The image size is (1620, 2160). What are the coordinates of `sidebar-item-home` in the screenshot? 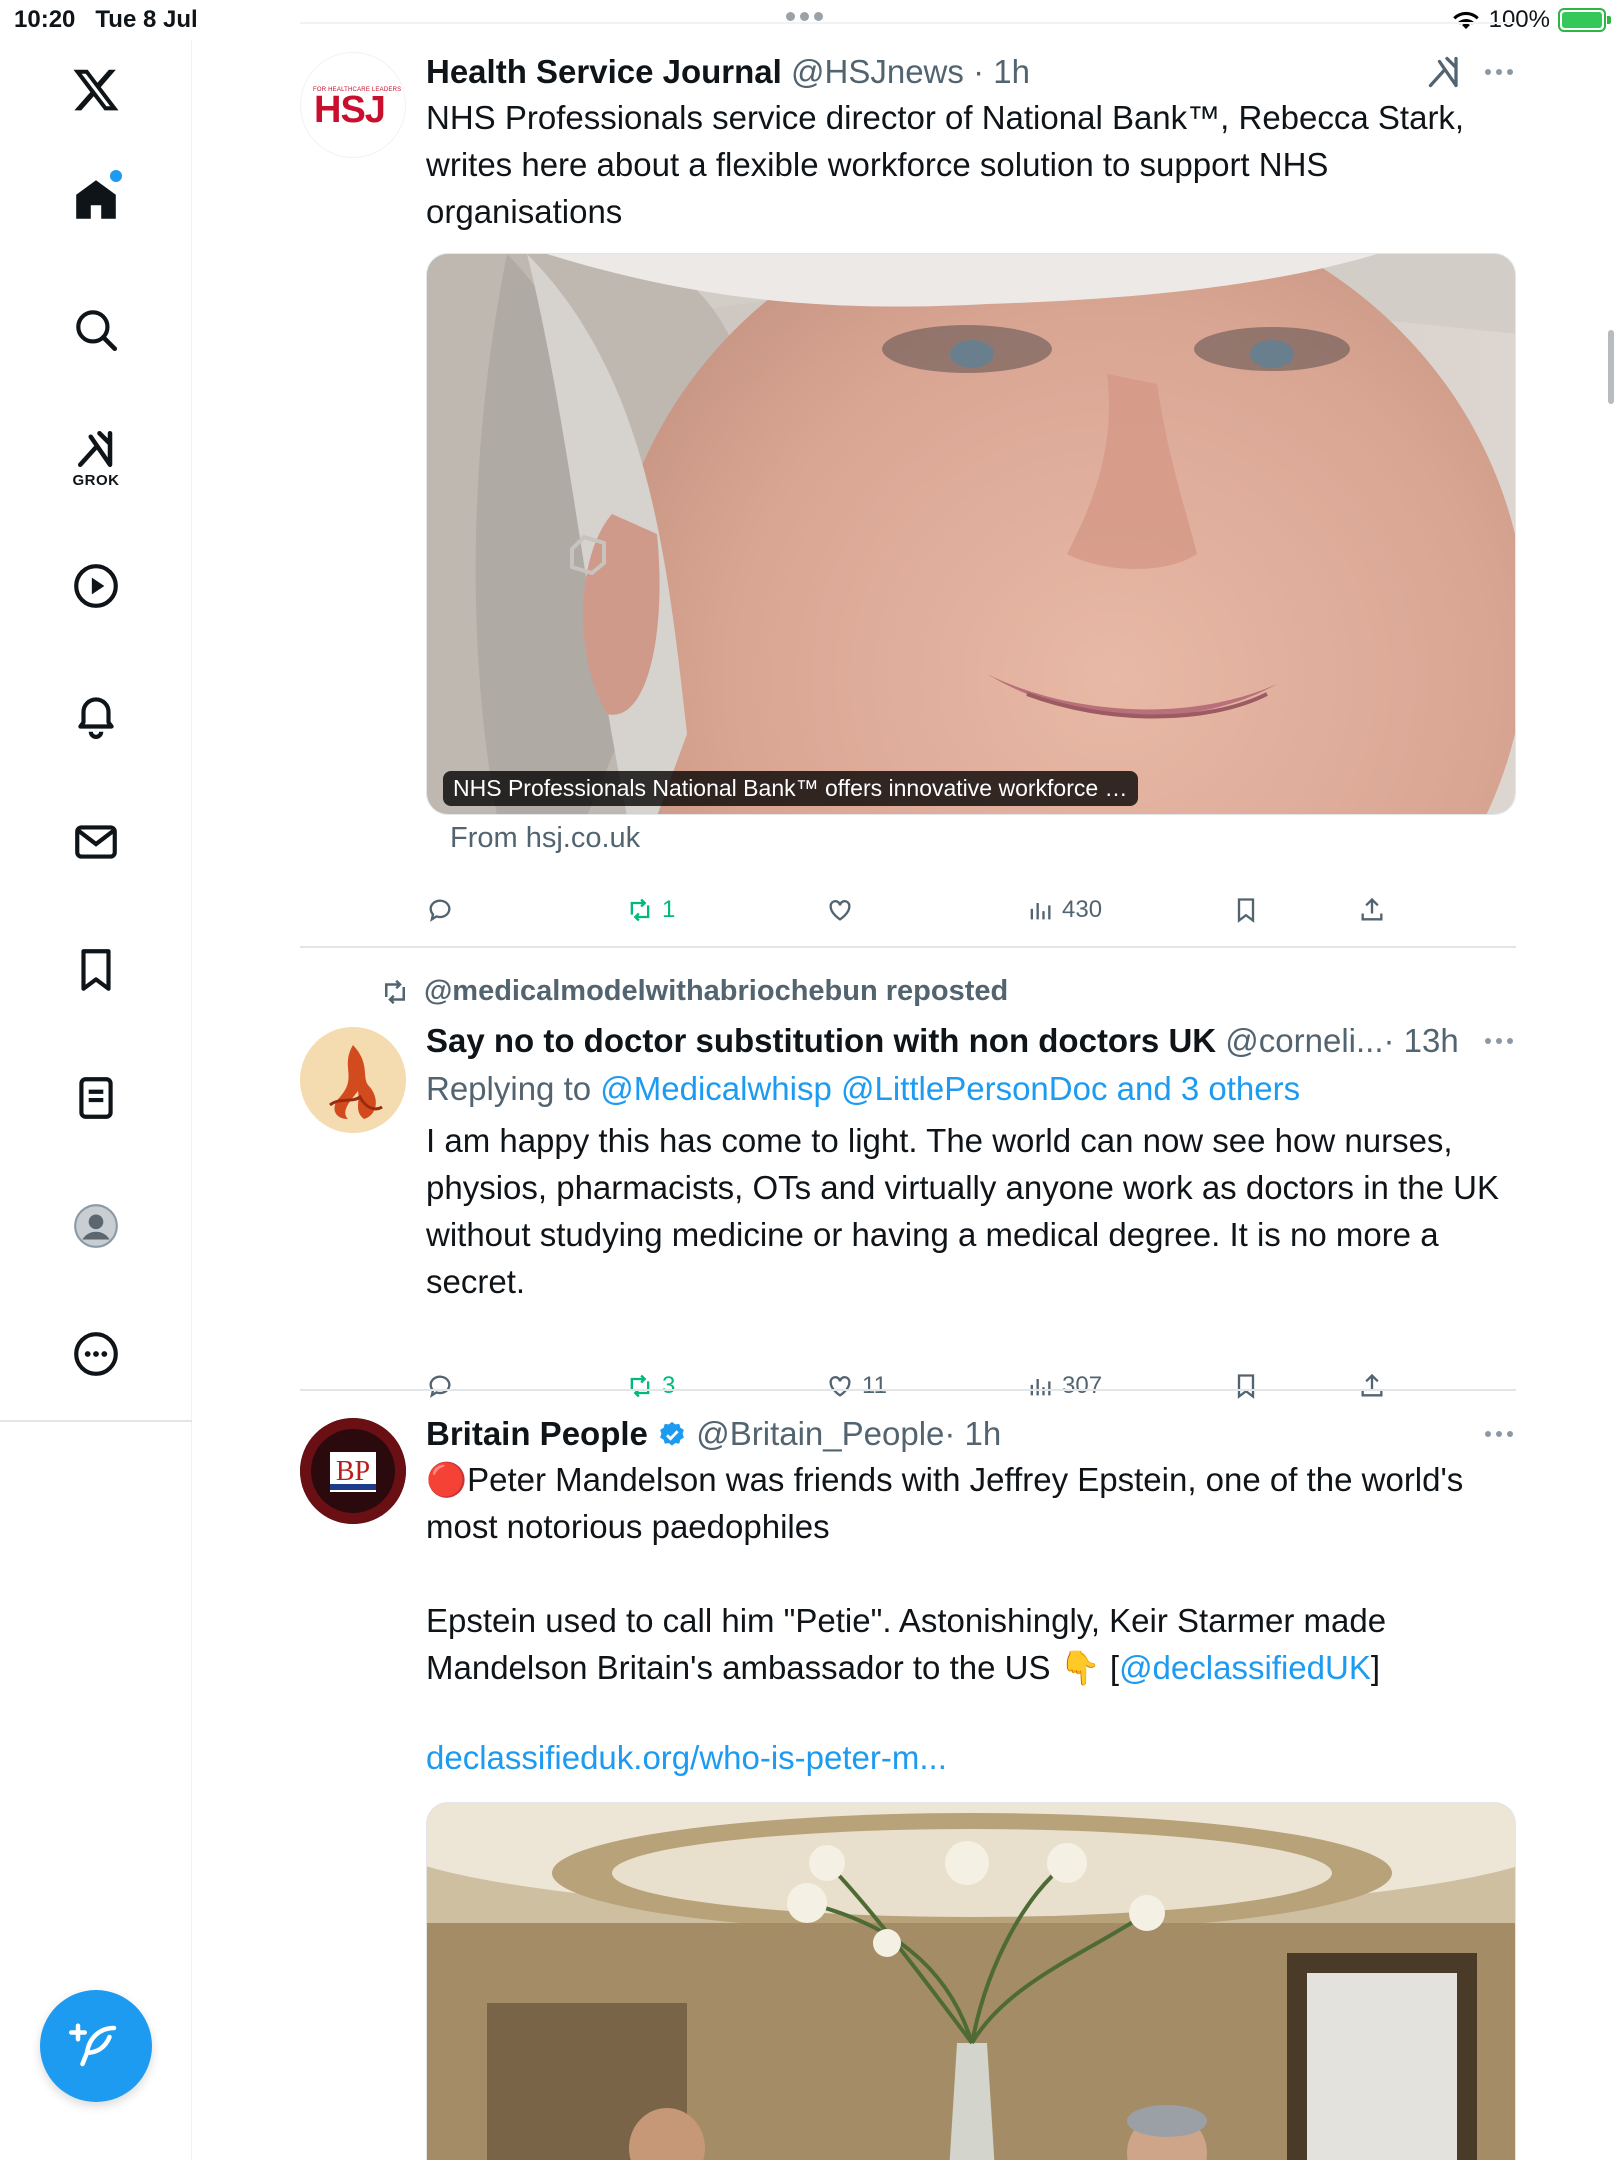 It's located at (96, 200).